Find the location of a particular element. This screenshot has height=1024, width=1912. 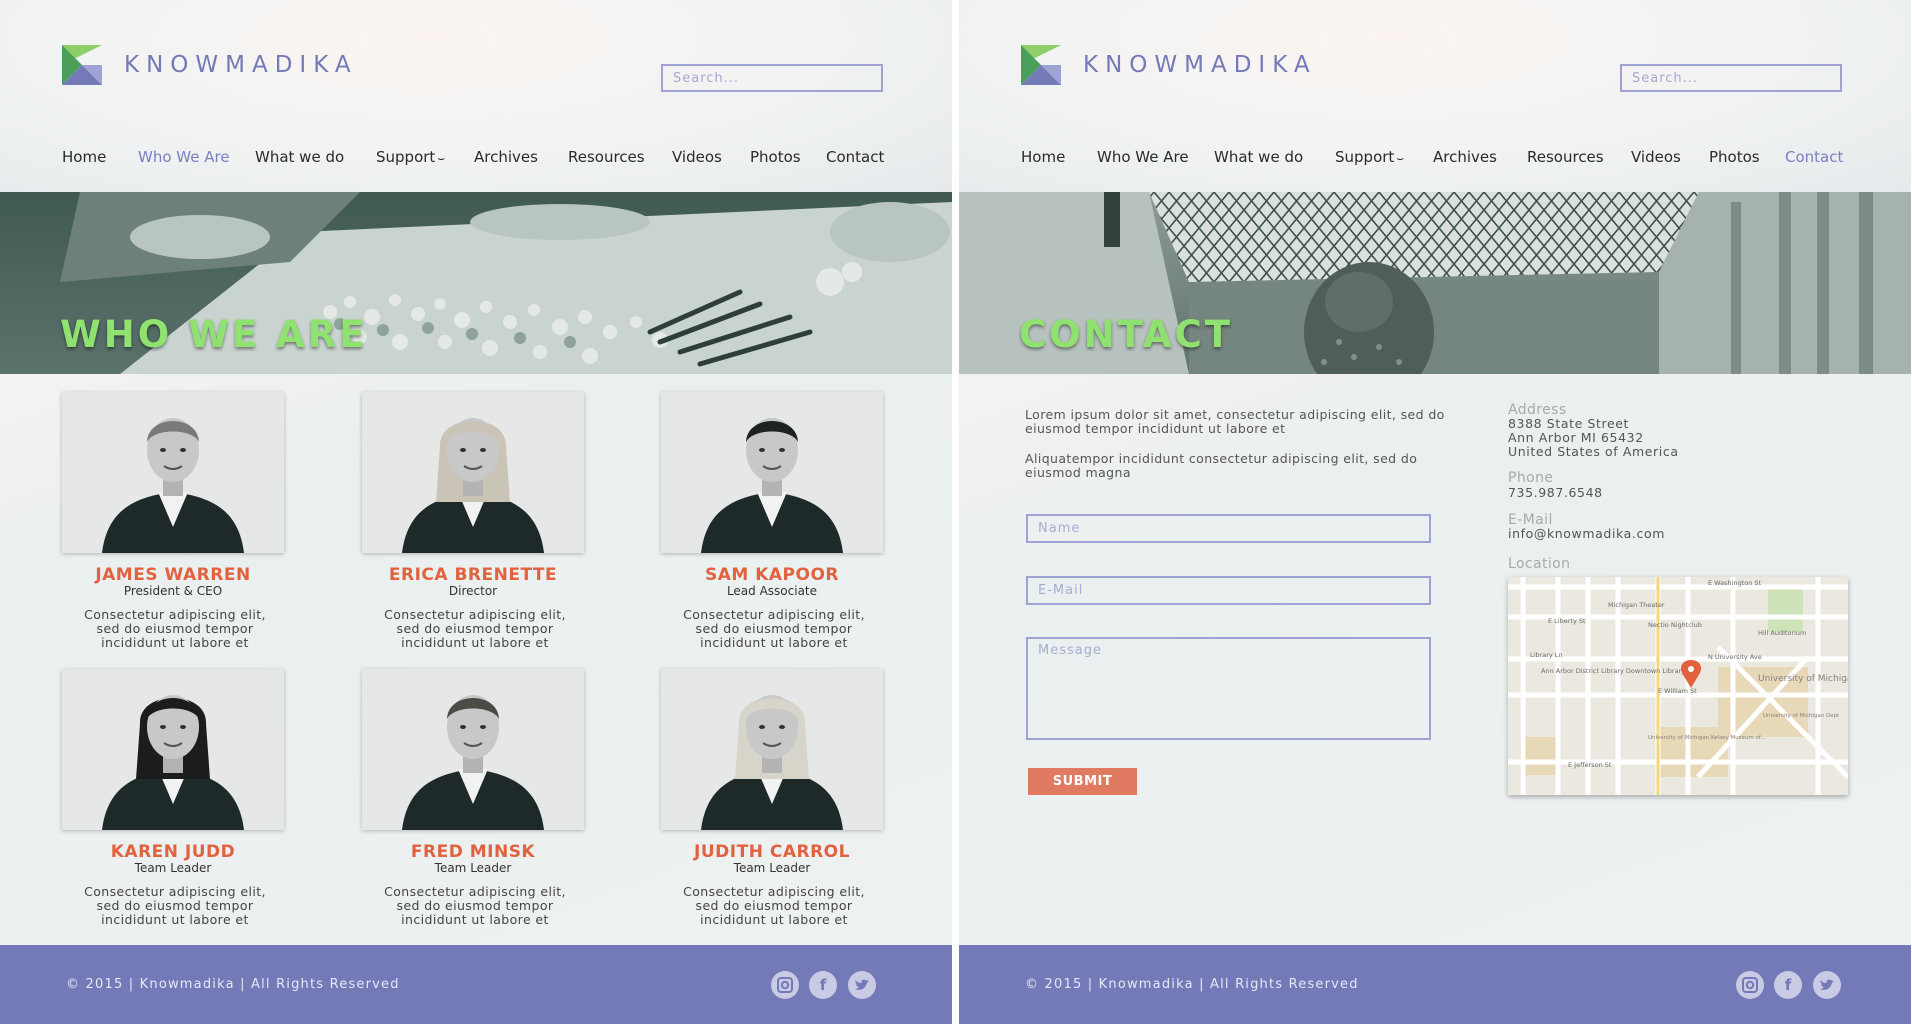

member-name: JUDITH CARROL is located at coordinates (772, 852).